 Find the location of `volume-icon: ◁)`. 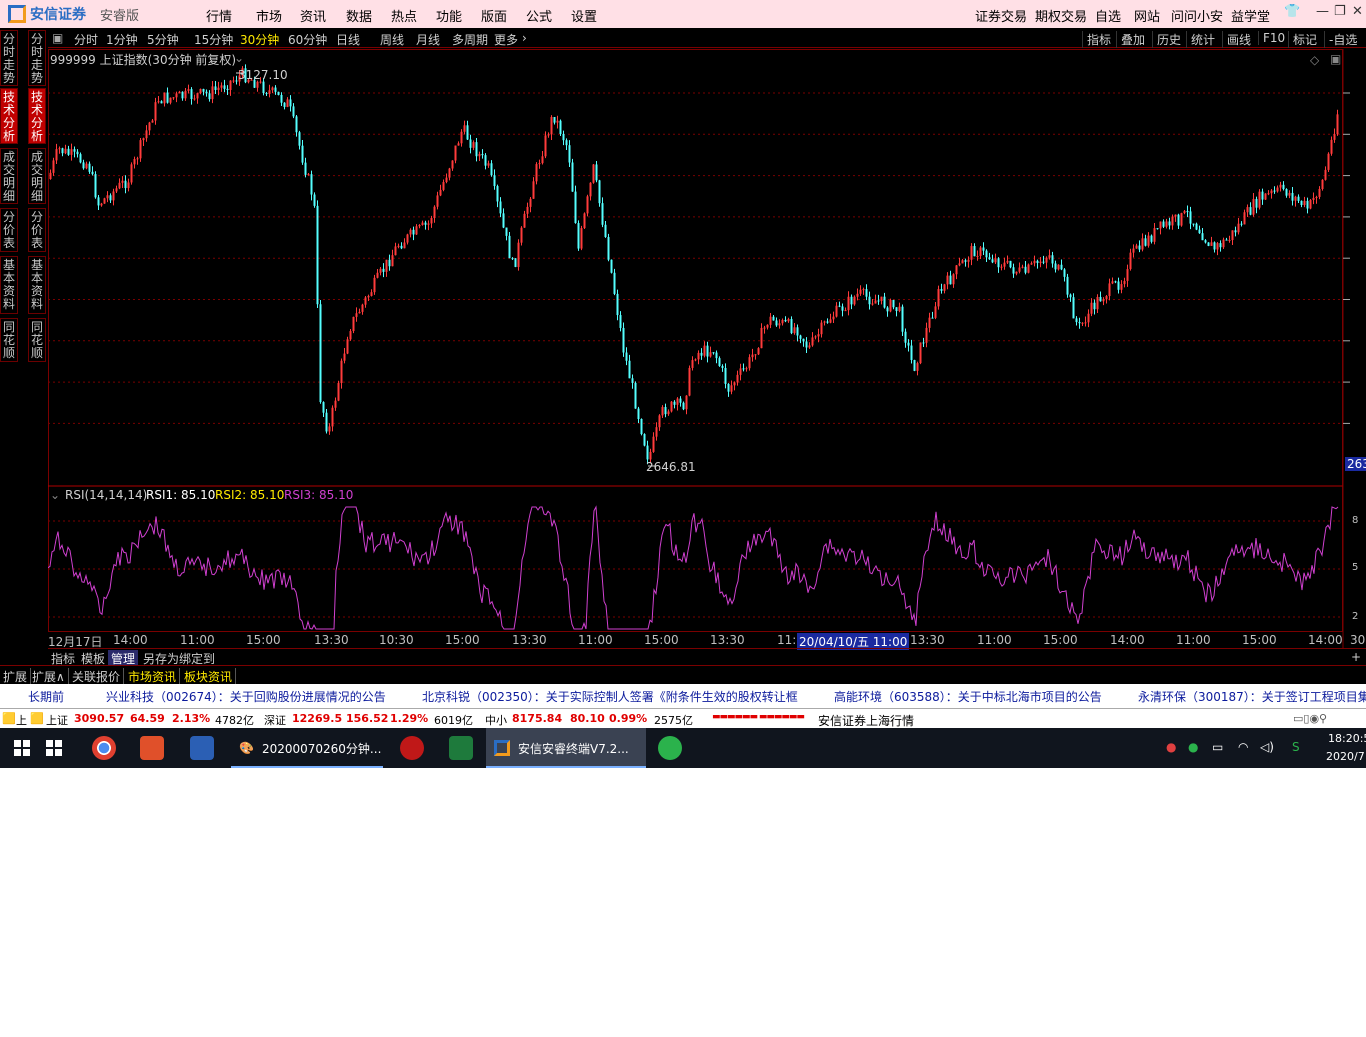

volume-icon: ◁) is located at coordinates (1267, 747).